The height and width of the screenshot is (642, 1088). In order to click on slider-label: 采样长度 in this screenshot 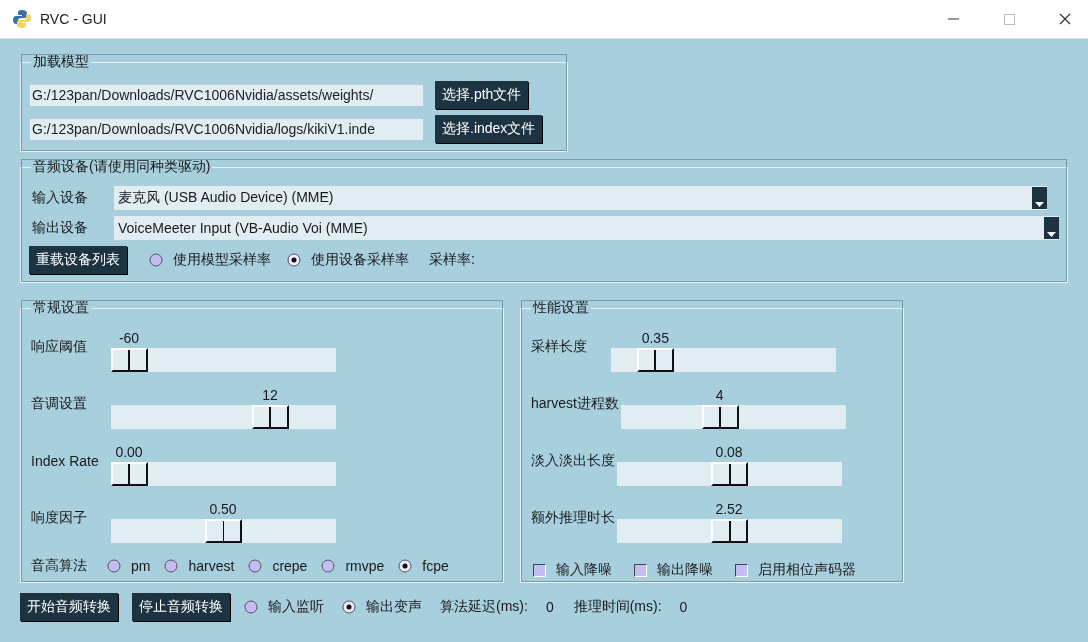, I will do `click(559, 346)`.